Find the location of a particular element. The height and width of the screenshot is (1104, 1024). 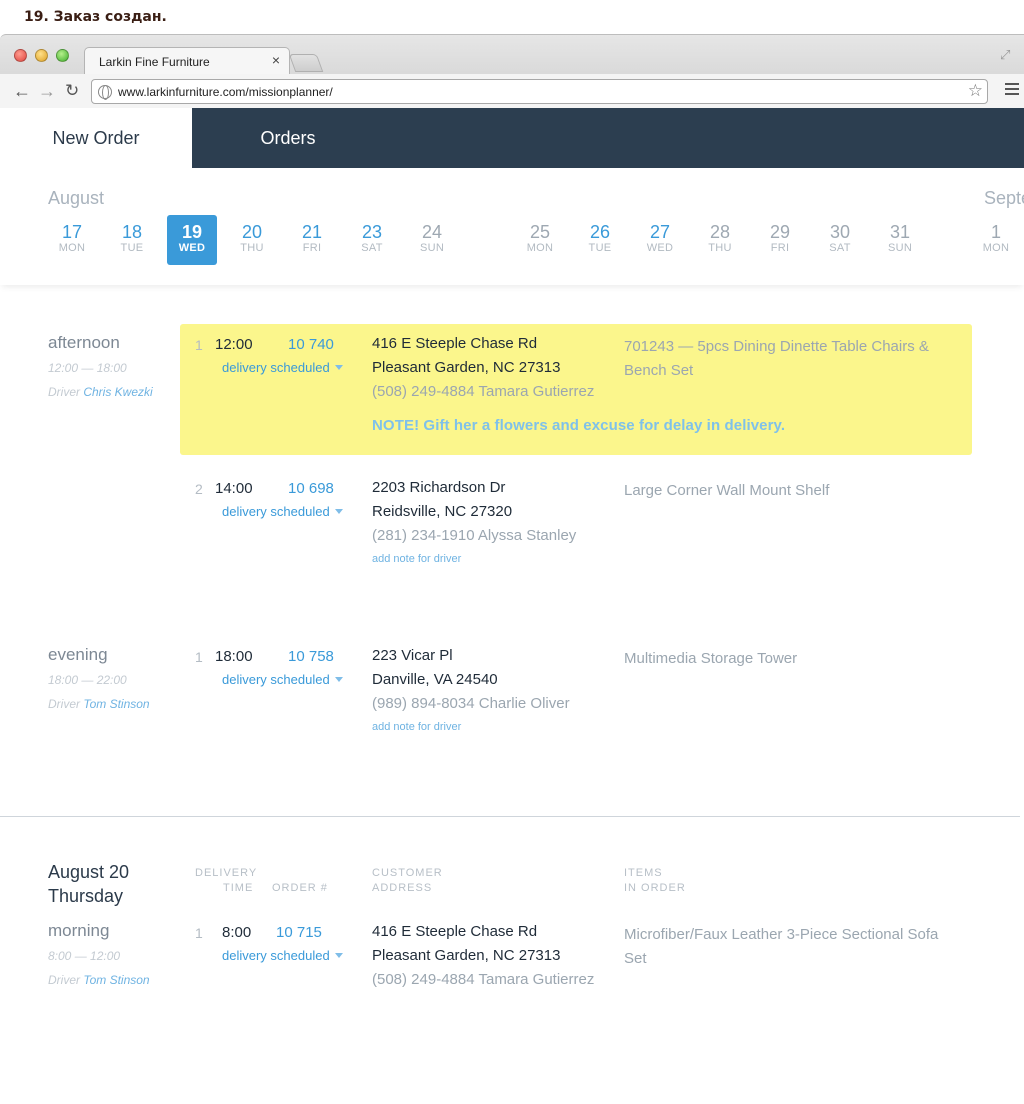

reload-icon: ↻ is located at coordinates (72, 91).